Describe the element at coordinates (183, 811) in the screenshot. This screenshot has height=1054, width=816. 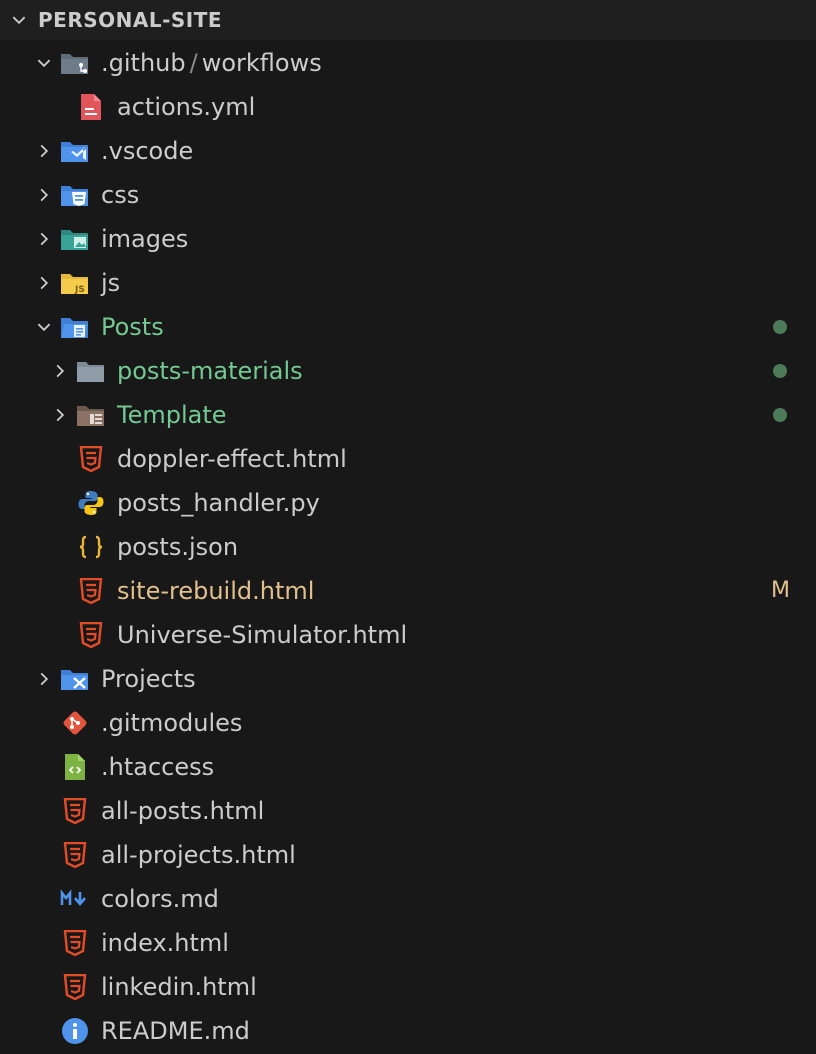
I see `file-name: all-posts.html` at that location.